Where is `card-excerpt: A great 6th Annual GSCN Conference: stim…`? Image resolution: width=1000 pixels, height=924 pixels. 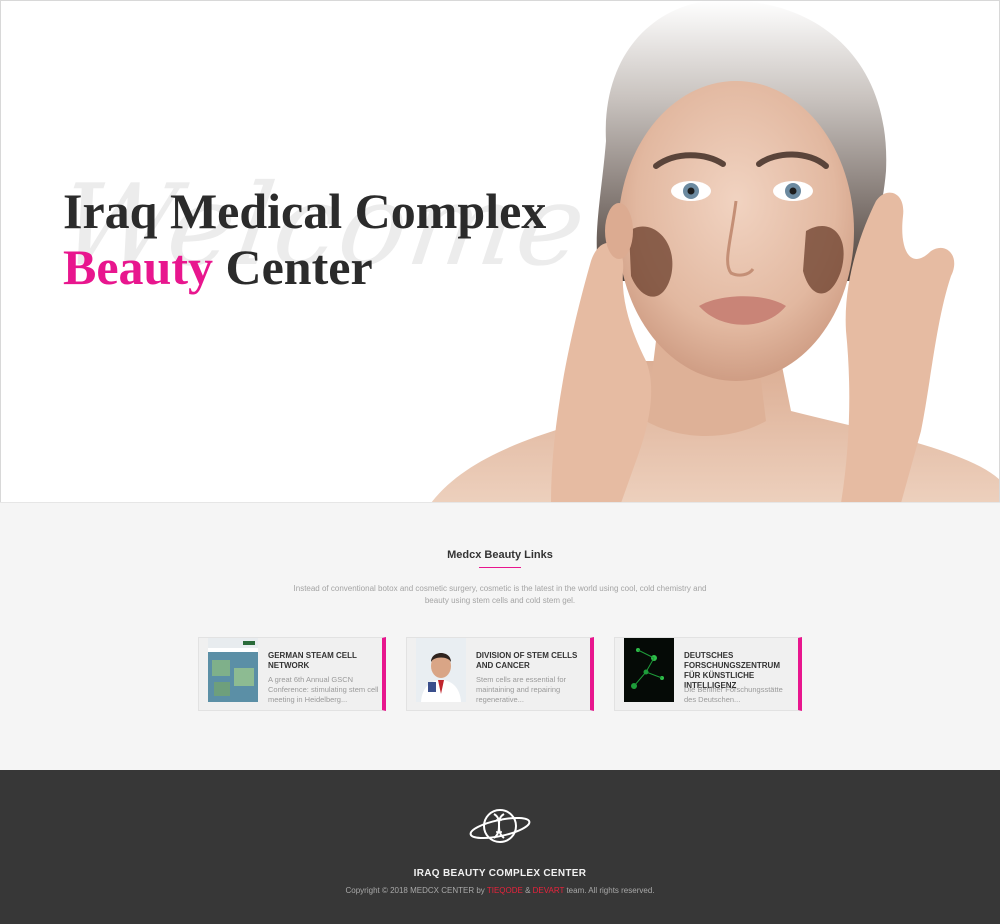 card-excerpt: A great 6th Annual GSCN Conference: stim… is located at coordinates (323, 689).